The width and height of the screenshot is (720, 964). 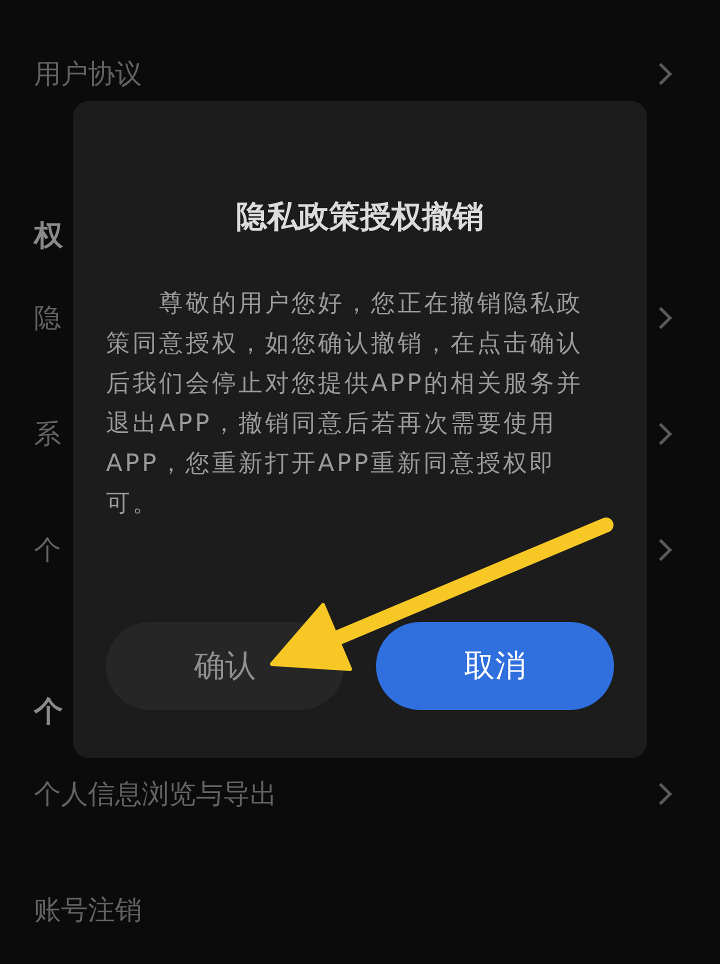 I want to click on dialog-title: 隐私政策授权撤销, so click(x=360, y=217).